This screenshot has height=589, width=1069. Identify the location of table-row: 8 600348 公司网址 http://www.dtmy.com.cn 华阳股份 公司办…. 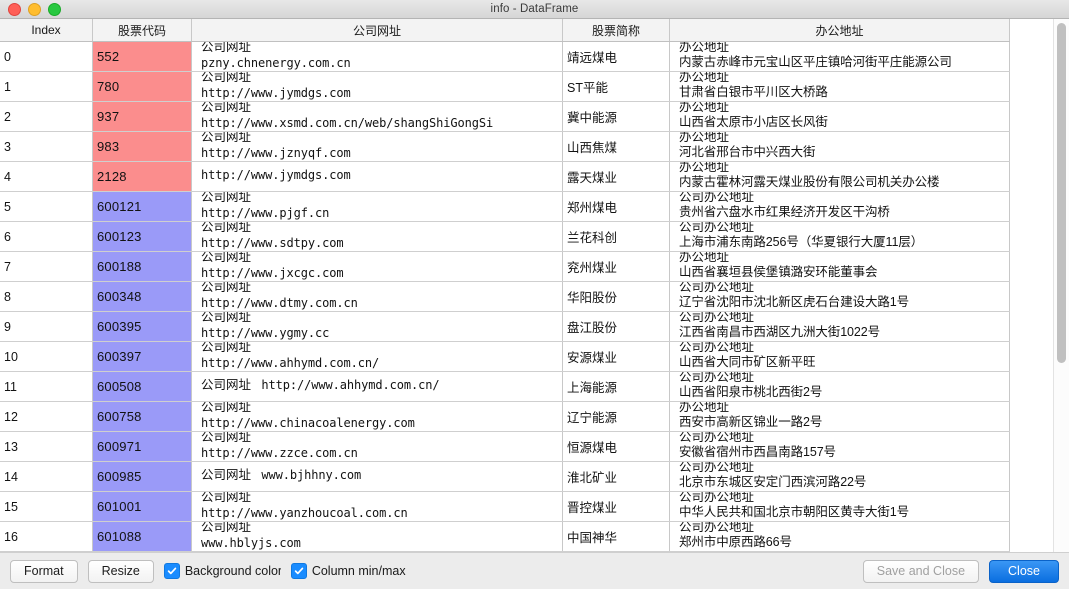
(505, 296).